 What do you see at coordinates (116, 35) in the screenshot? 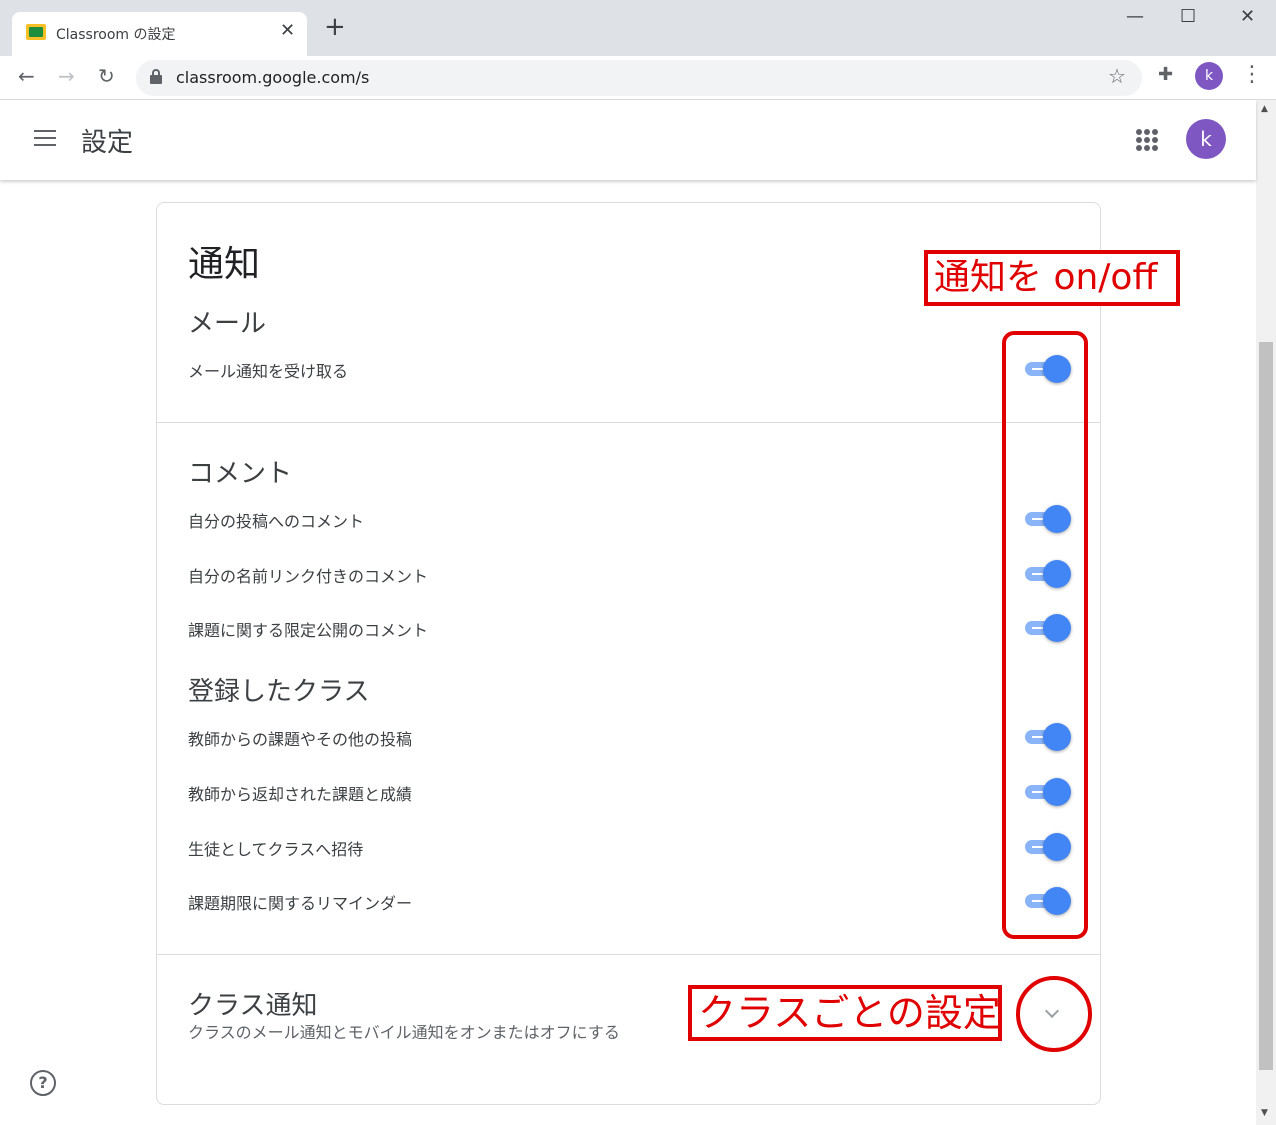
I see `tab-title: Classroom の設定` at bounding box center [116, 35].